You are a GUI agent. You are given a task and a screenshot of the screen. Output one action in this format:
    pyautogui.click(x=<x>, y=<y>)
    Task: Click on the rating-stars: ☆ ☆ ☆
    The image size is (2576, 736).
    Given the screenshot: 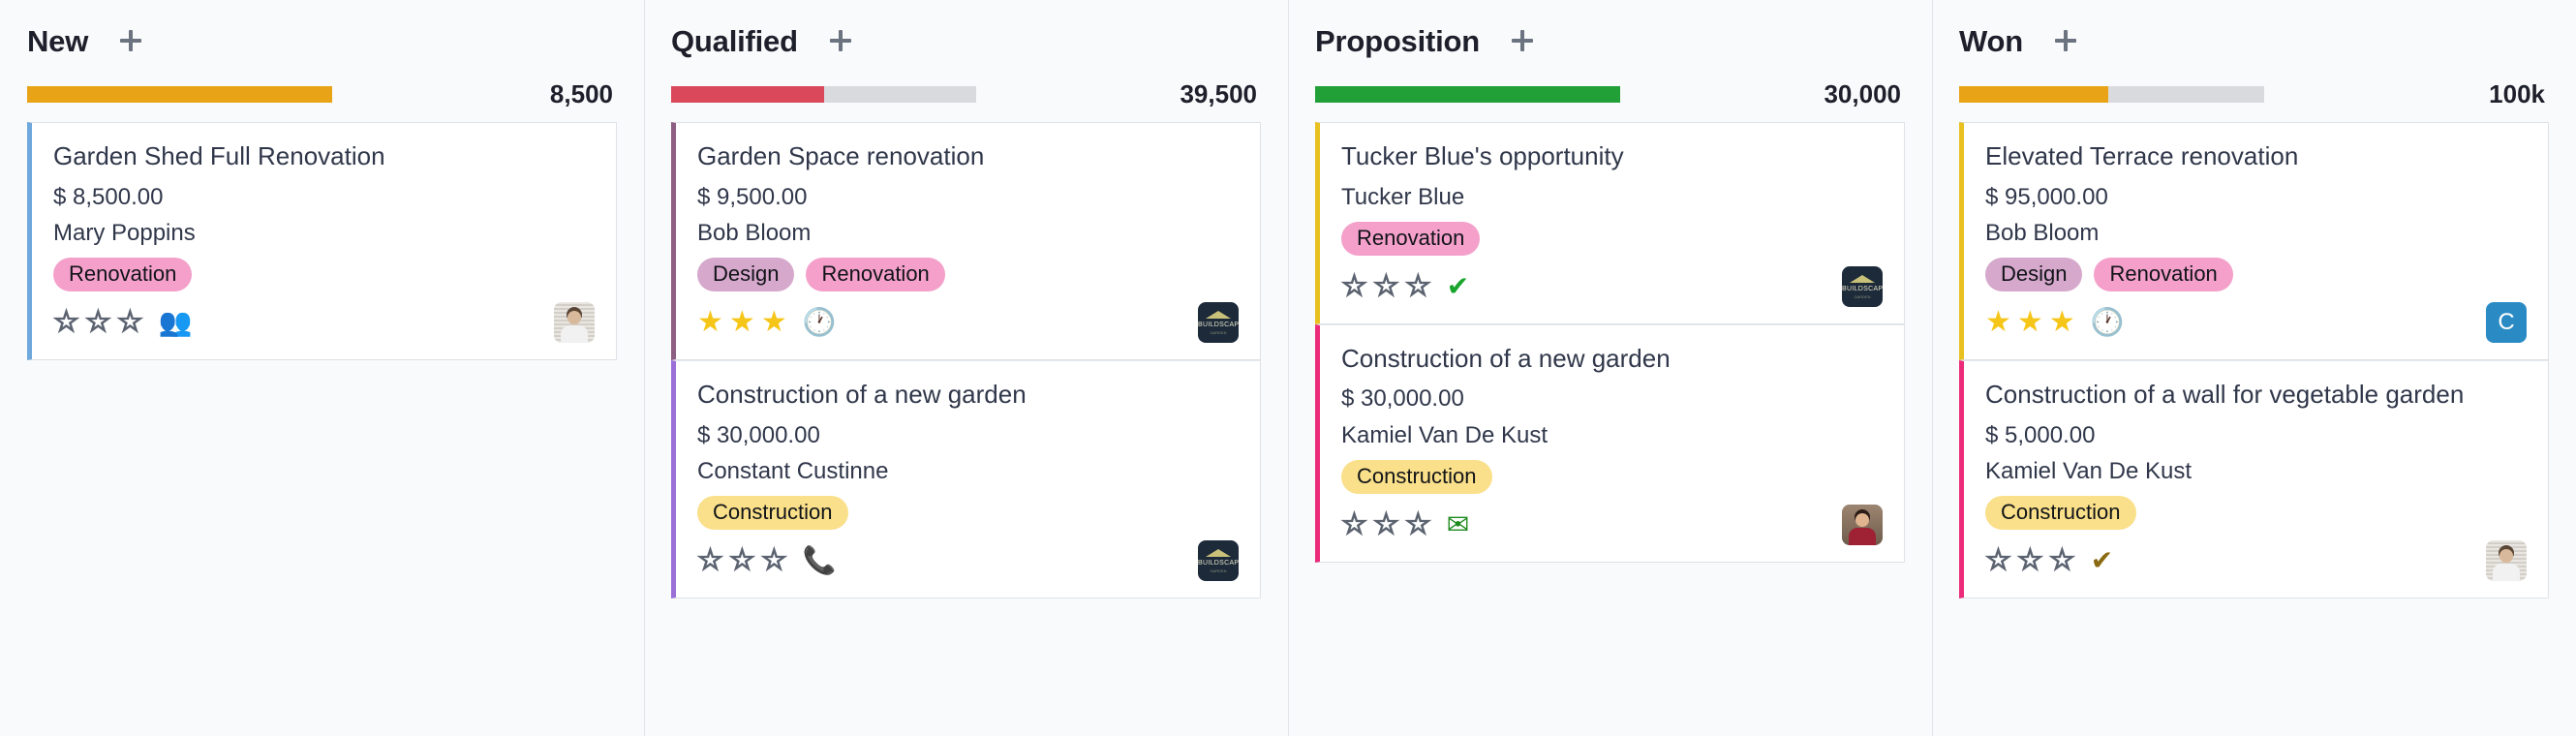 What is the action you would take?
    pyautogui.click(x=2030, y=560)
    